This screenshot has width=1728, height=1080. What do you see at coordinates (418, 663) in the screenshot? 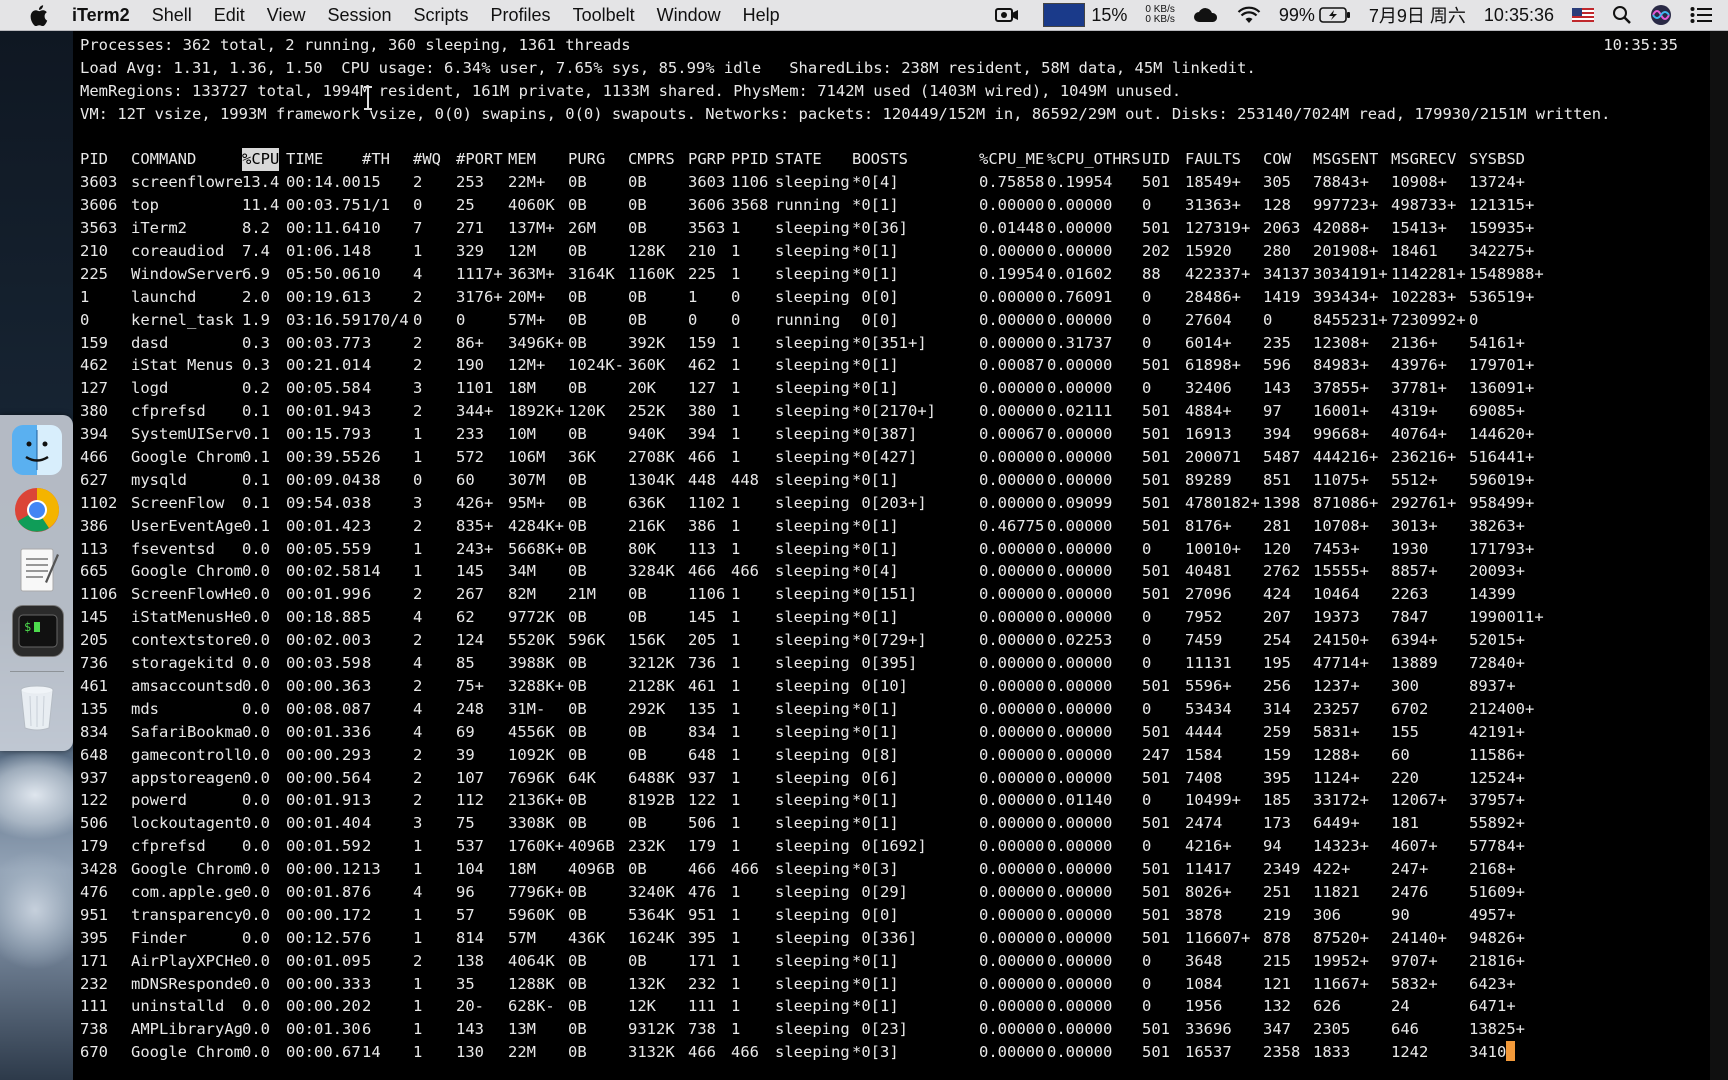
I see `cell-wq: 4` at bounding box center [418, 663].